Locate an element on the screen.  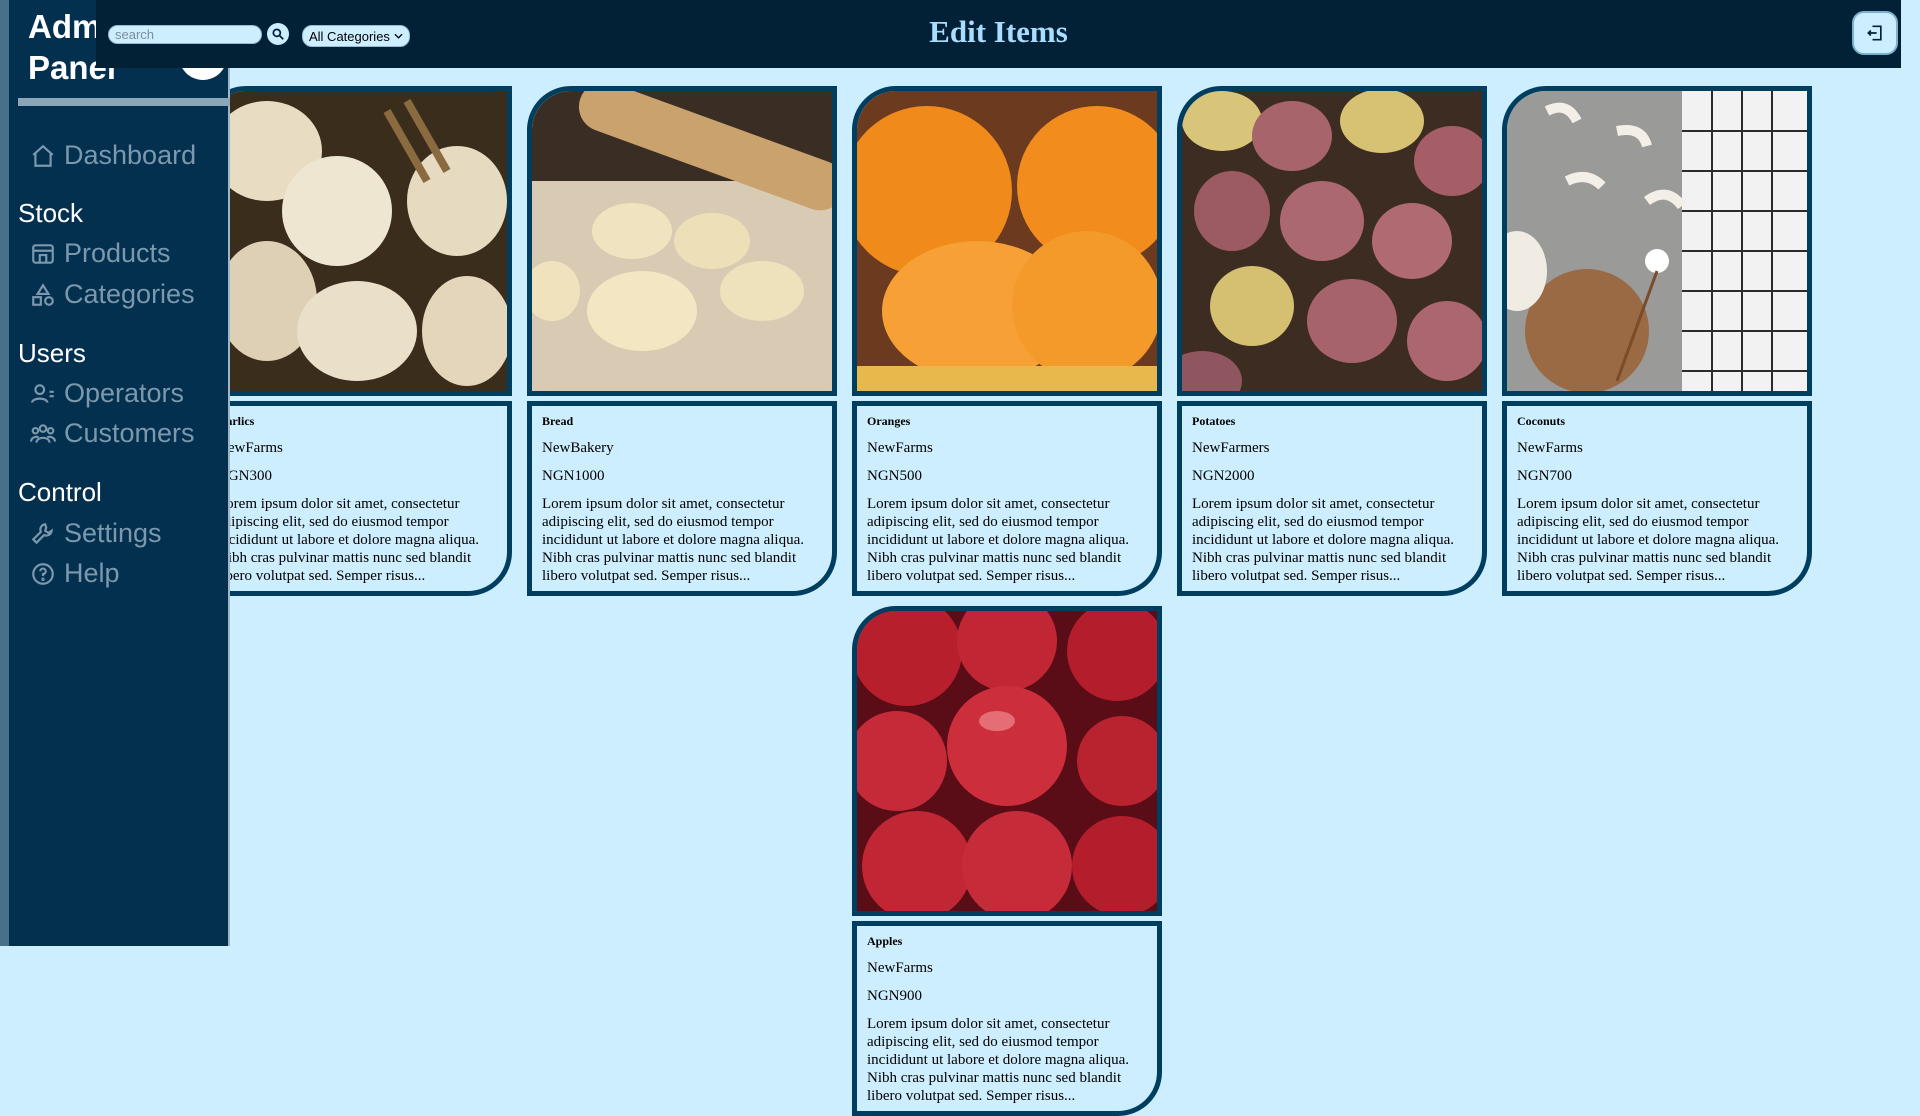
product-name: Coconuts is located at coordinates (1541, 421).